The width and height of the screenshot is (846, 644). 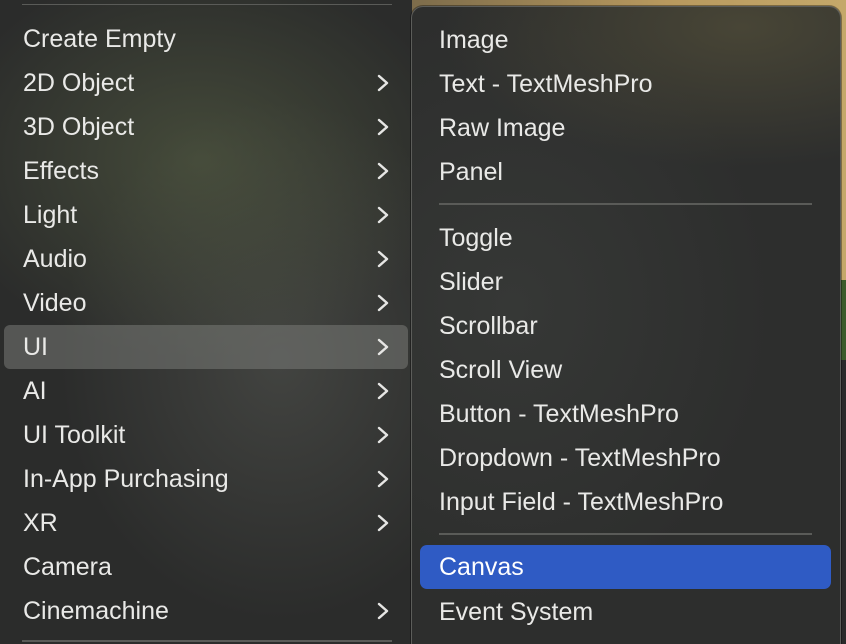 I want to click on menu-item-audio: Audio, so click(x=206, y=259).